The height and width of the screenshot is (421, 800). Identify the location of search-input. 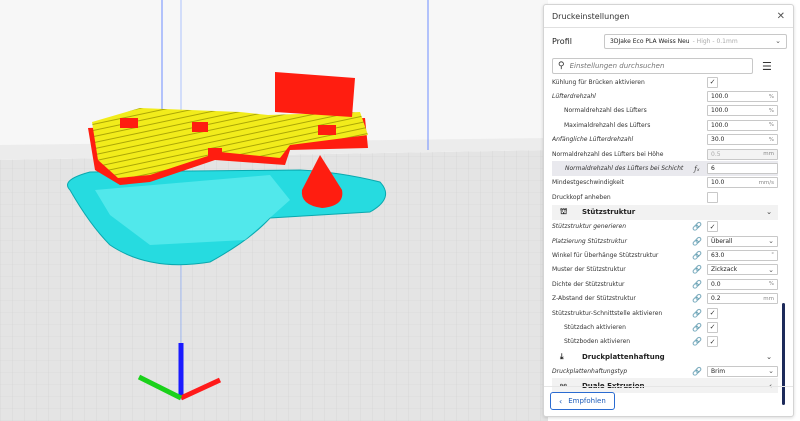
(654, 66).